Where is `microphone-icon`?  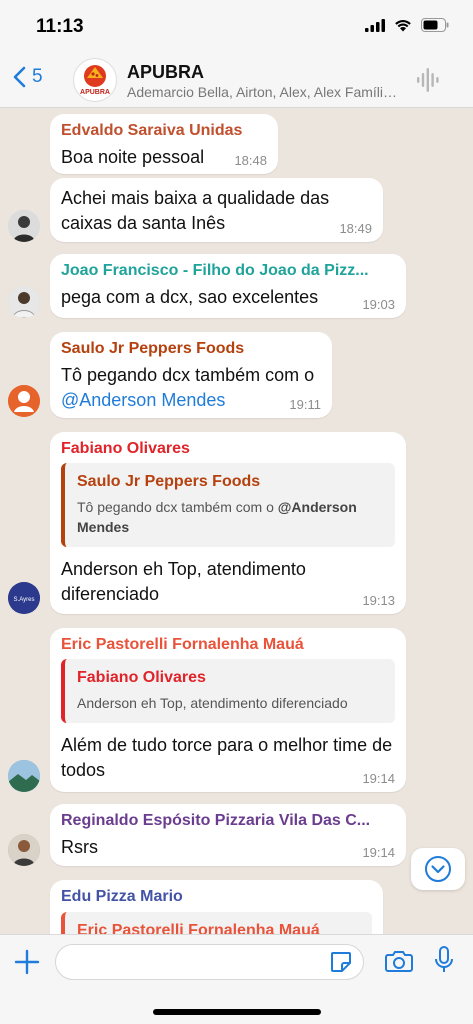 microphone-icon is located at coordinates (444, 960).